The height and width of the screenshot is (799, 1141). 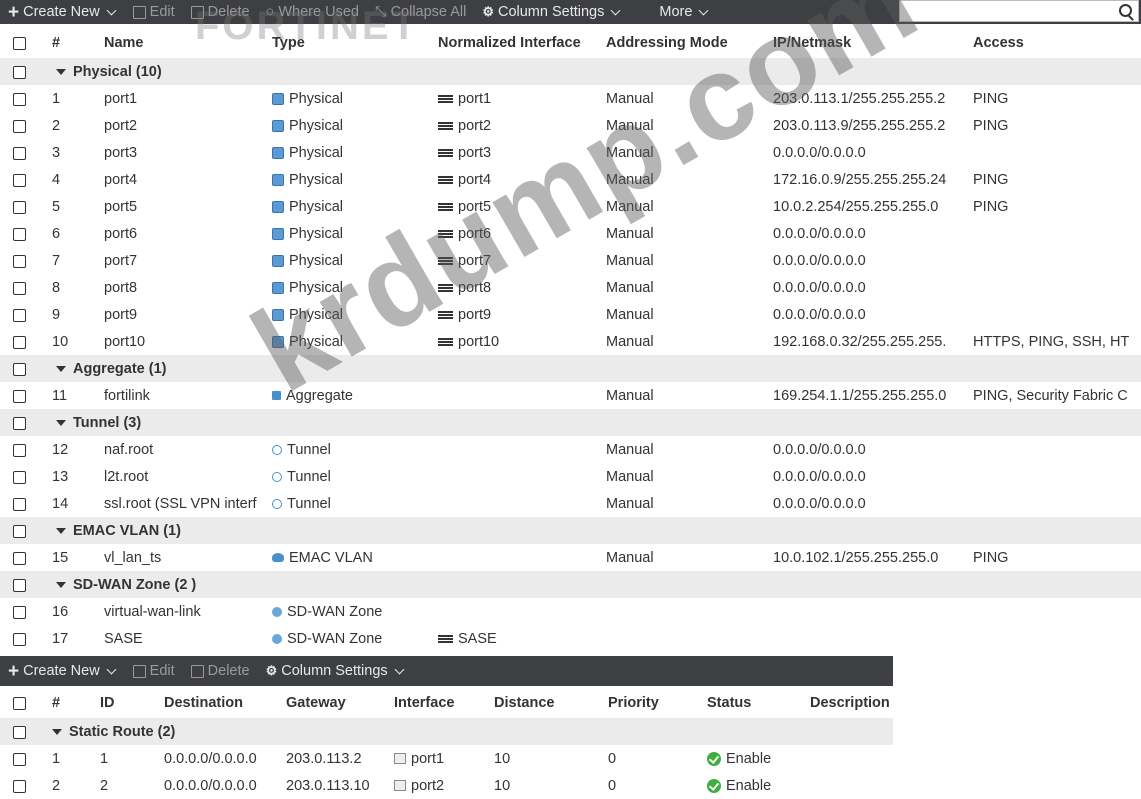 I want to click on group-header: Physical (10), so click(x=570, y=71).